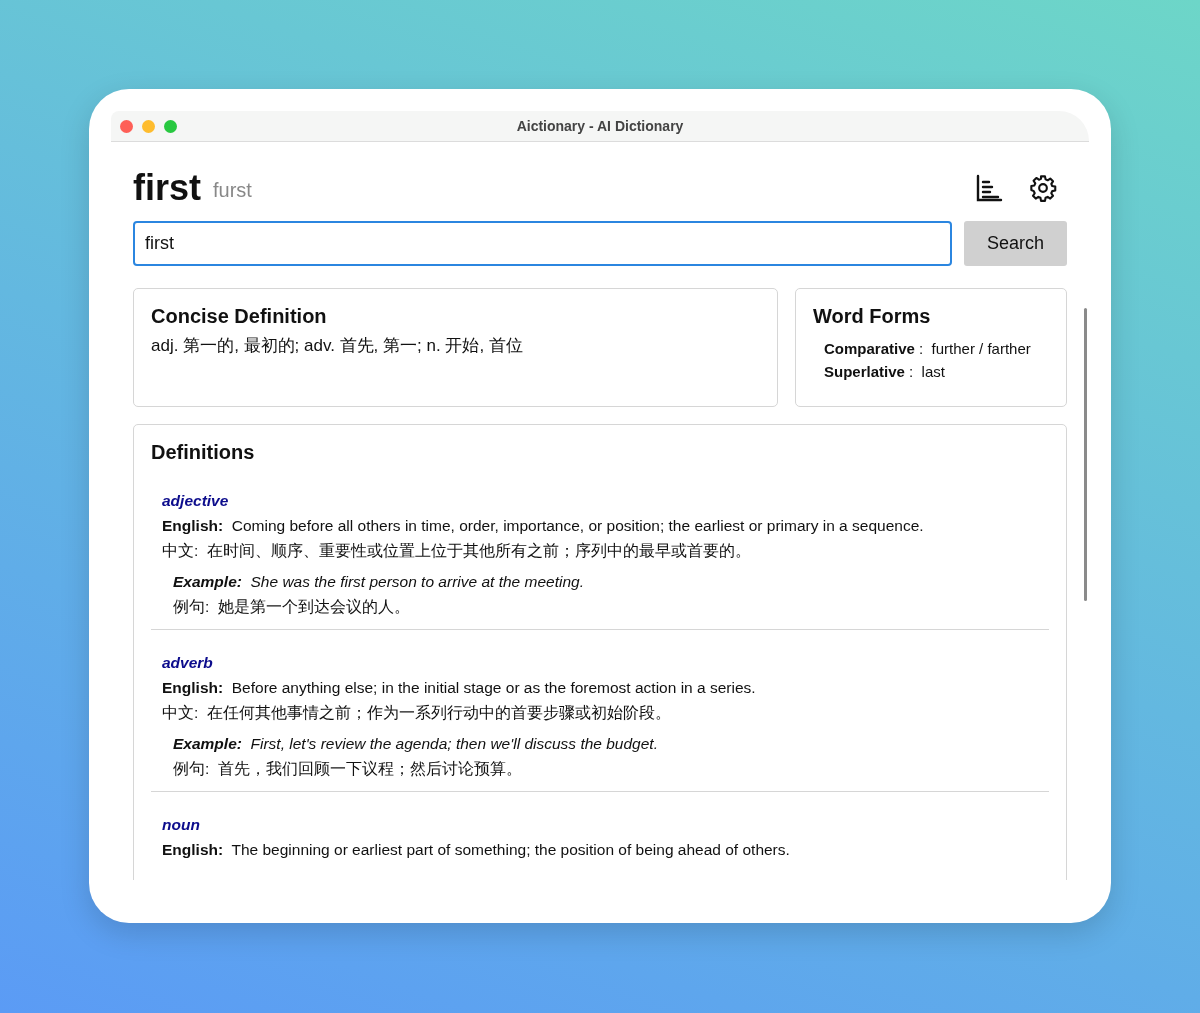 The height and width of the screenshot is (1013, 1200). Describe the element at coordinates (416, 712) in the screenshot. I see `chinese-definition: 中文: 在任何其他事情之前；作为一系列行动中的首要步骤或初始阶段。` at that location.